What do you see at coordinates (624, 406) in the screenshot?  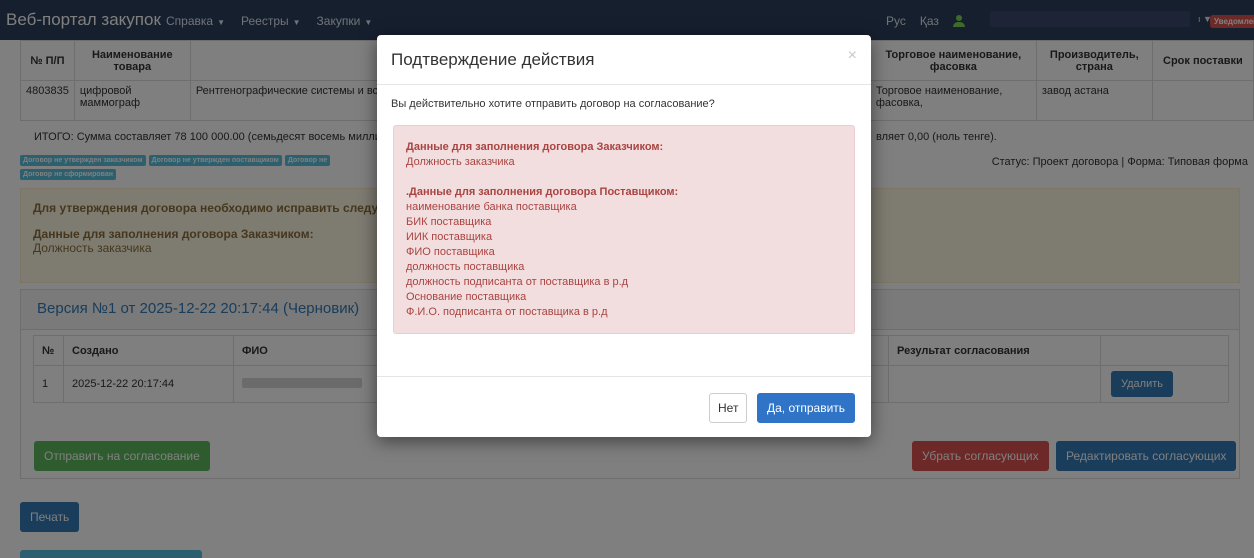 I see `dialog-footer: Нет Да, отправить` at bounding box center [624, 406].